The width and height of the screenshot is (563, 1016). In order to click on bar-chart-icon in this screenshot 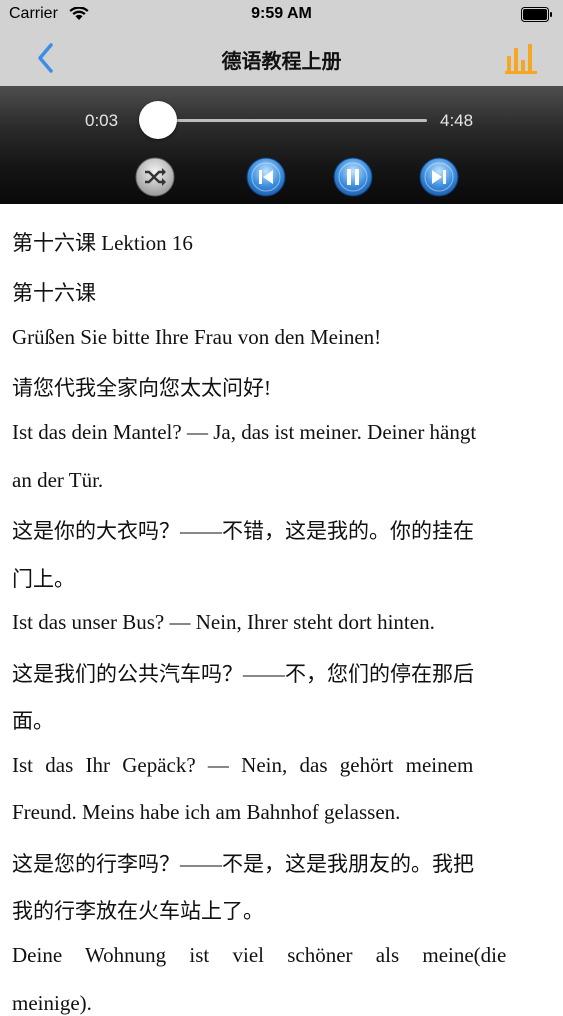, I will do `click(521, 58)`.